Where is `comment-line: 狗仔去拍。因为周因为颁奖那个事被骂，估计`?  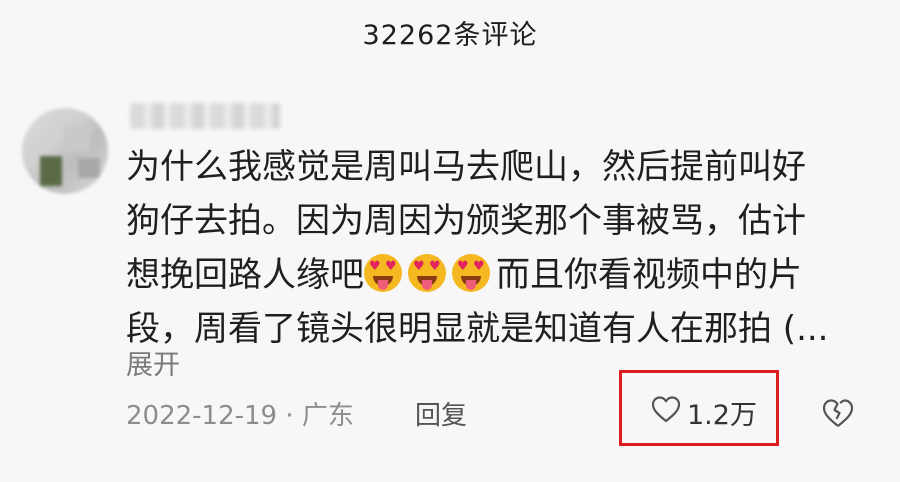
comment-line: 狗仔去拍。因为周因为颁奖那个事被骂，估计 is located at coordinates (466, 221).